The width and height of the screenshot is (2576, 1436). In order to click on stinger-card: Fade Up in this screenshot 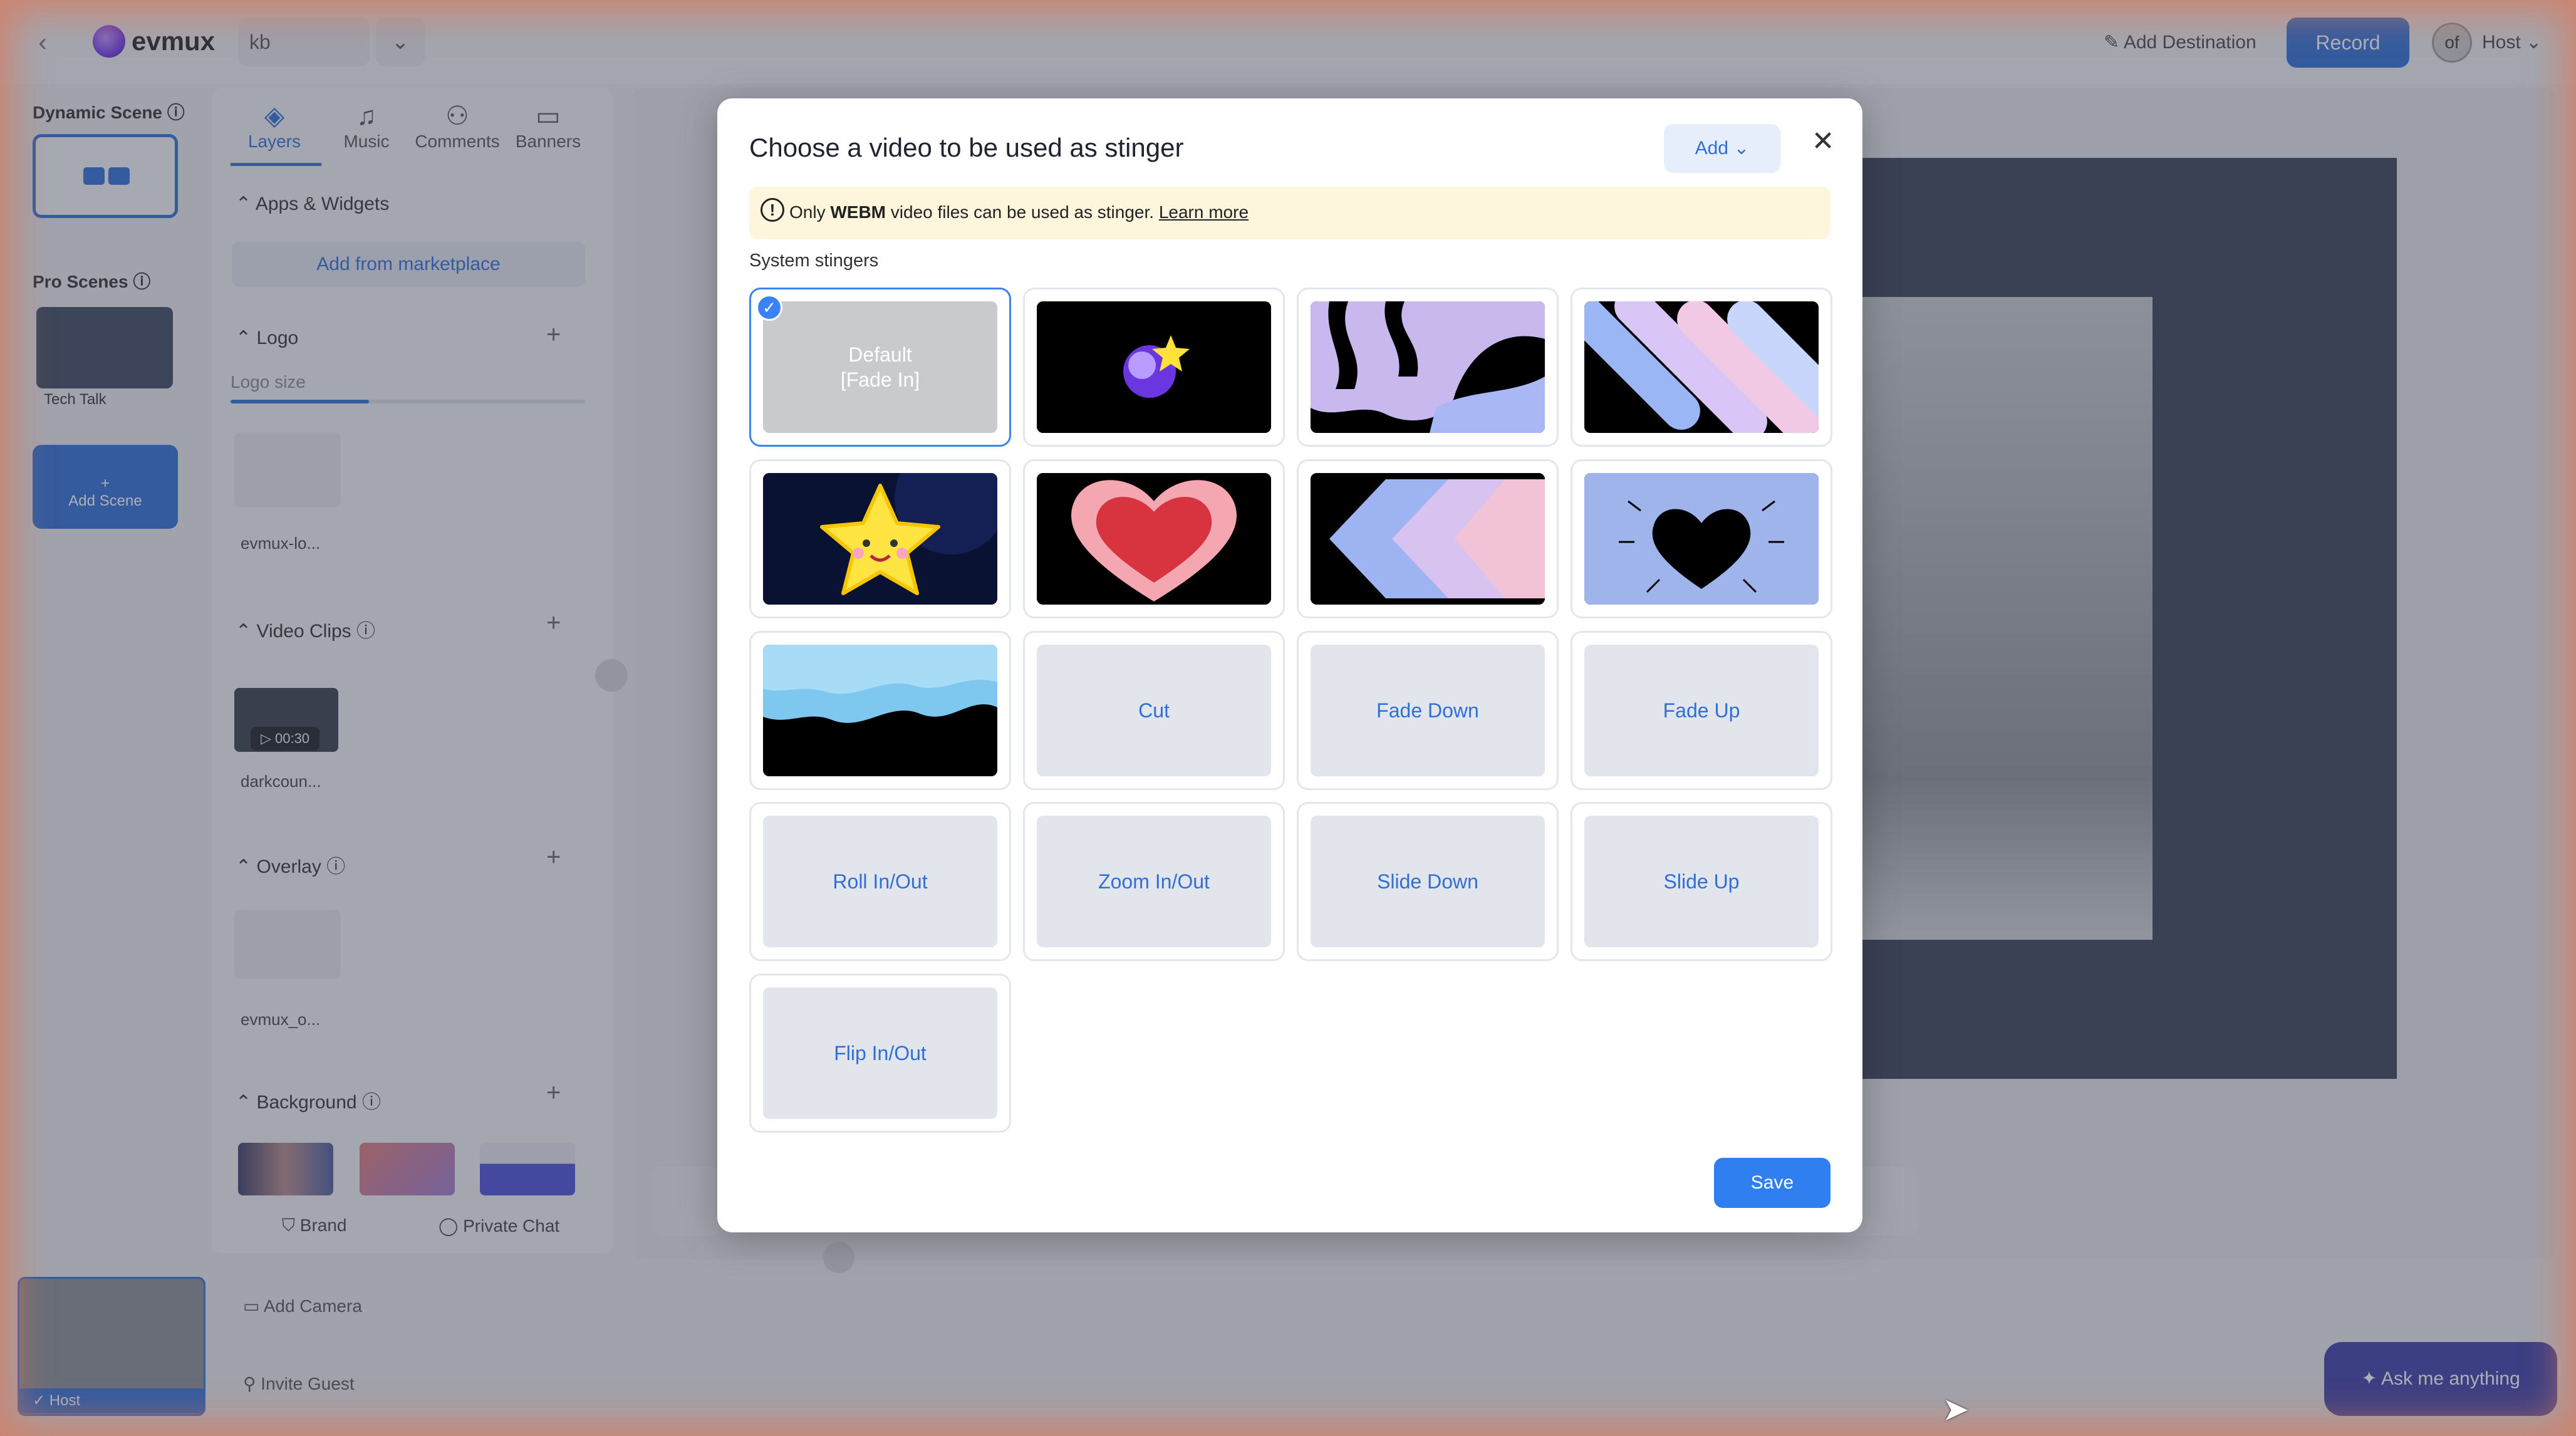, I will do `click(1701, 711)`.